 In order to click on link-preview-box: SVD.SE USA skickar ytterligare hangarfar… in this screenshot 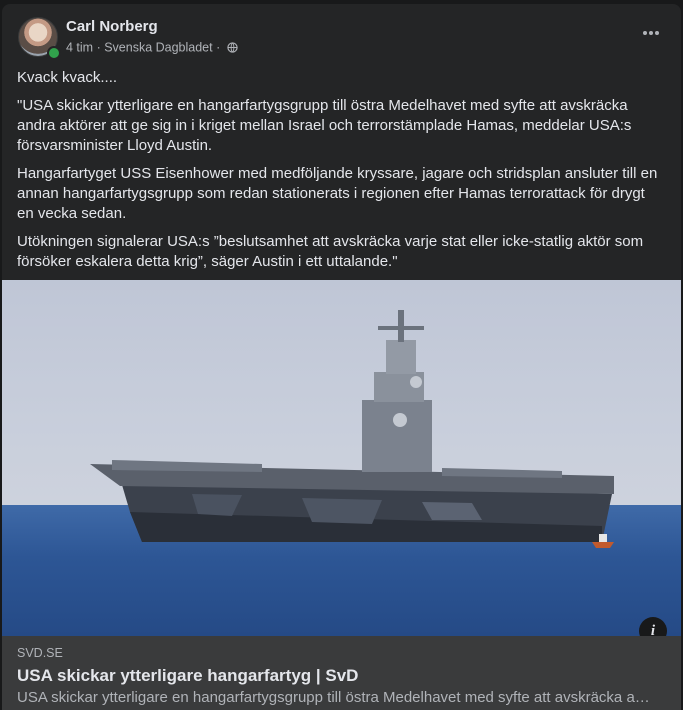, I will do `click(341, 673)`.